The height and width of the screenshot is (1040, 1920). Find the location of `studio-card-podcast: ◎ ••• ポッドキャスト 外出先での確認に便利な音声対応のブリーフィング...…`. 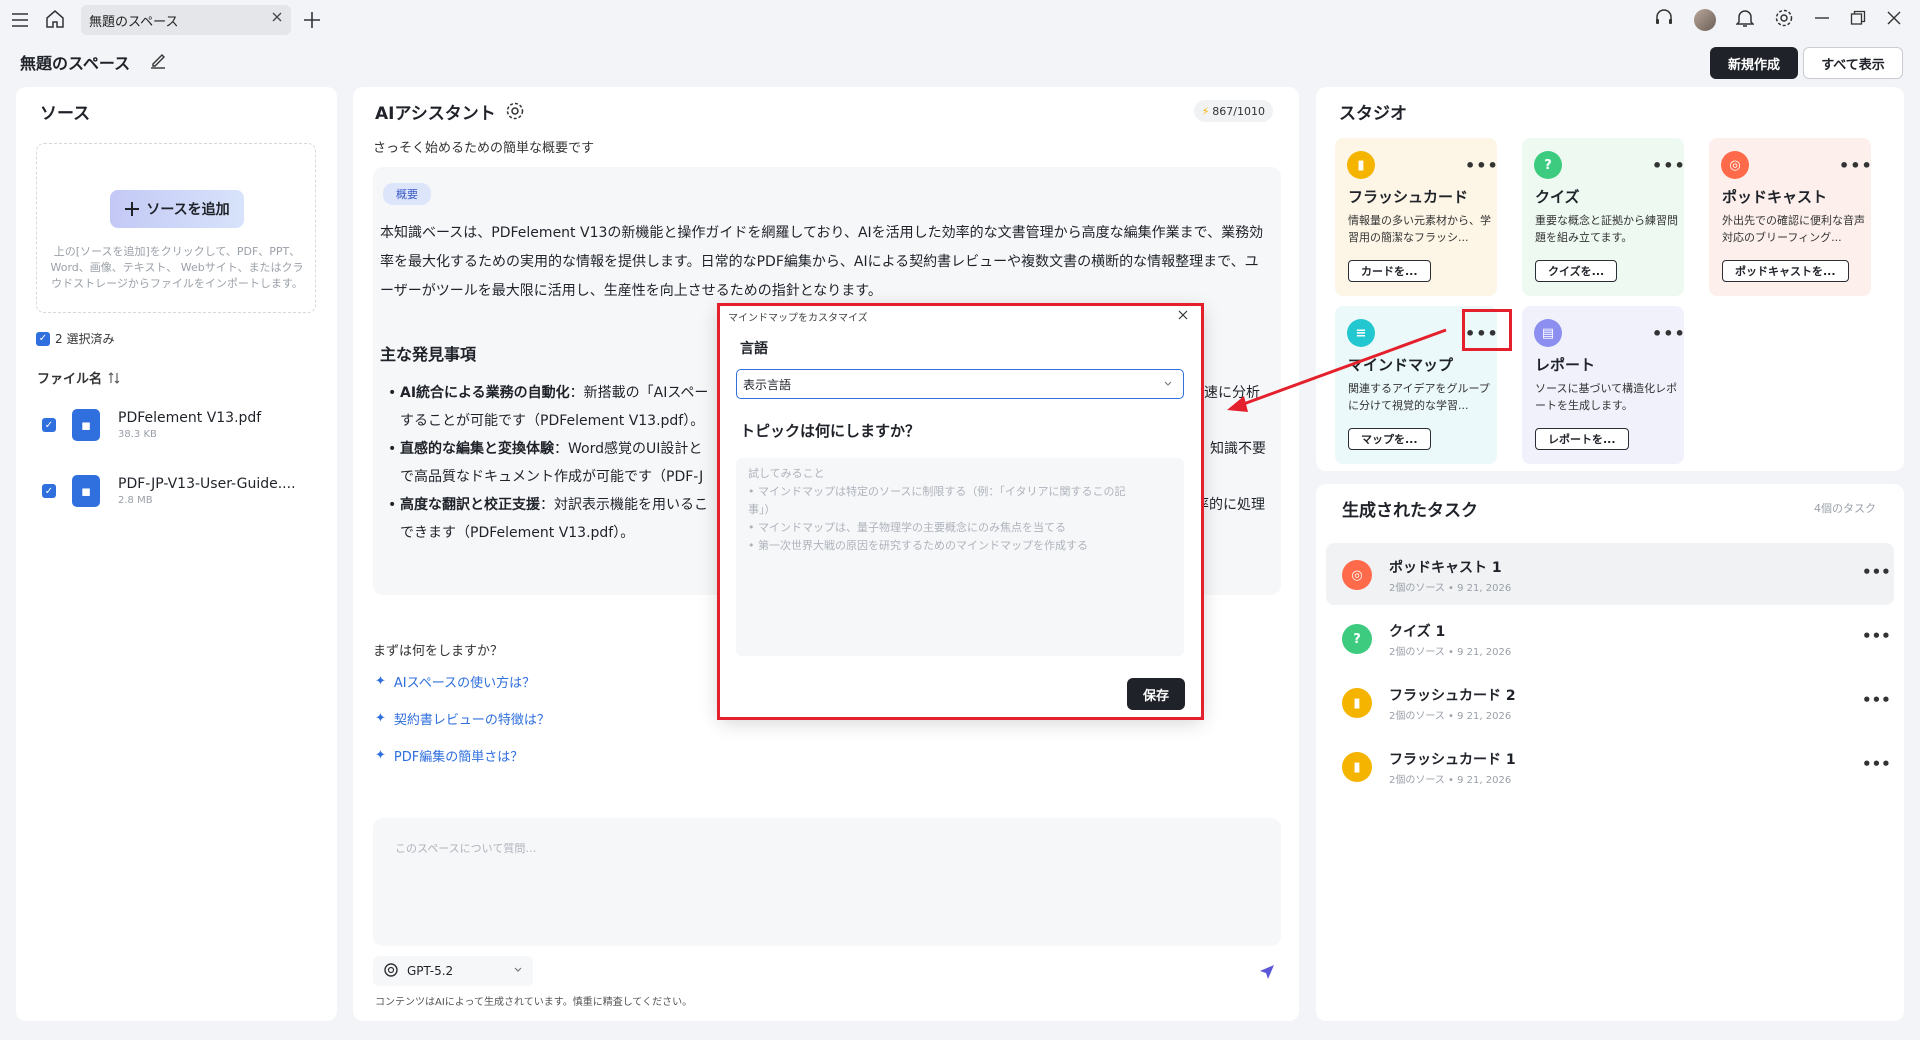

studio-card-podcast: ◎ ••• ポッドキャスト 外出先での確認に便利な音声対応のブリーフィング...… is located at coordinates (1791, 217).